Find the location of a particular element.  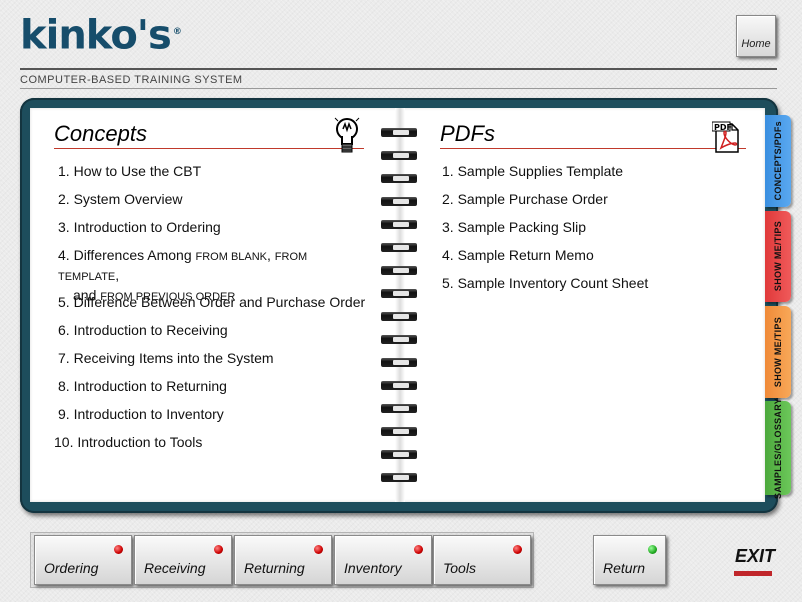

concepts-title: Concepts is located at coordinates (100, 133).